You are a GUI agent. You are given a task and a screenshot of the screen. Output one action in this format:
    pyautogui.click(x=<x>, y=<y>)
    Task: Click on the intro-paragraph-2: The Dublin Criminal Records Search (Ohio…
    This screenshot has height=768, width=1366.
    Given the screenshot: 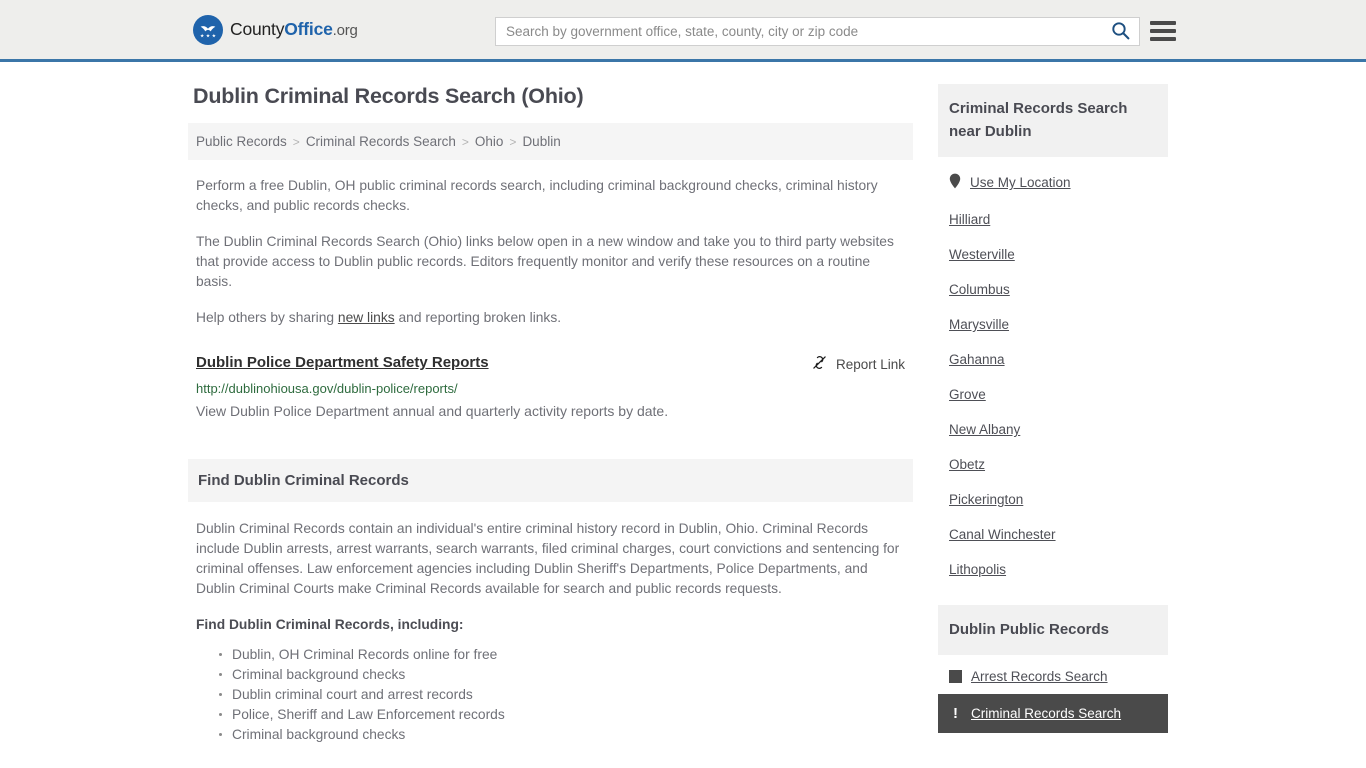 What is the action you would take?
    pyautogui.click(x=545, y=261)
    